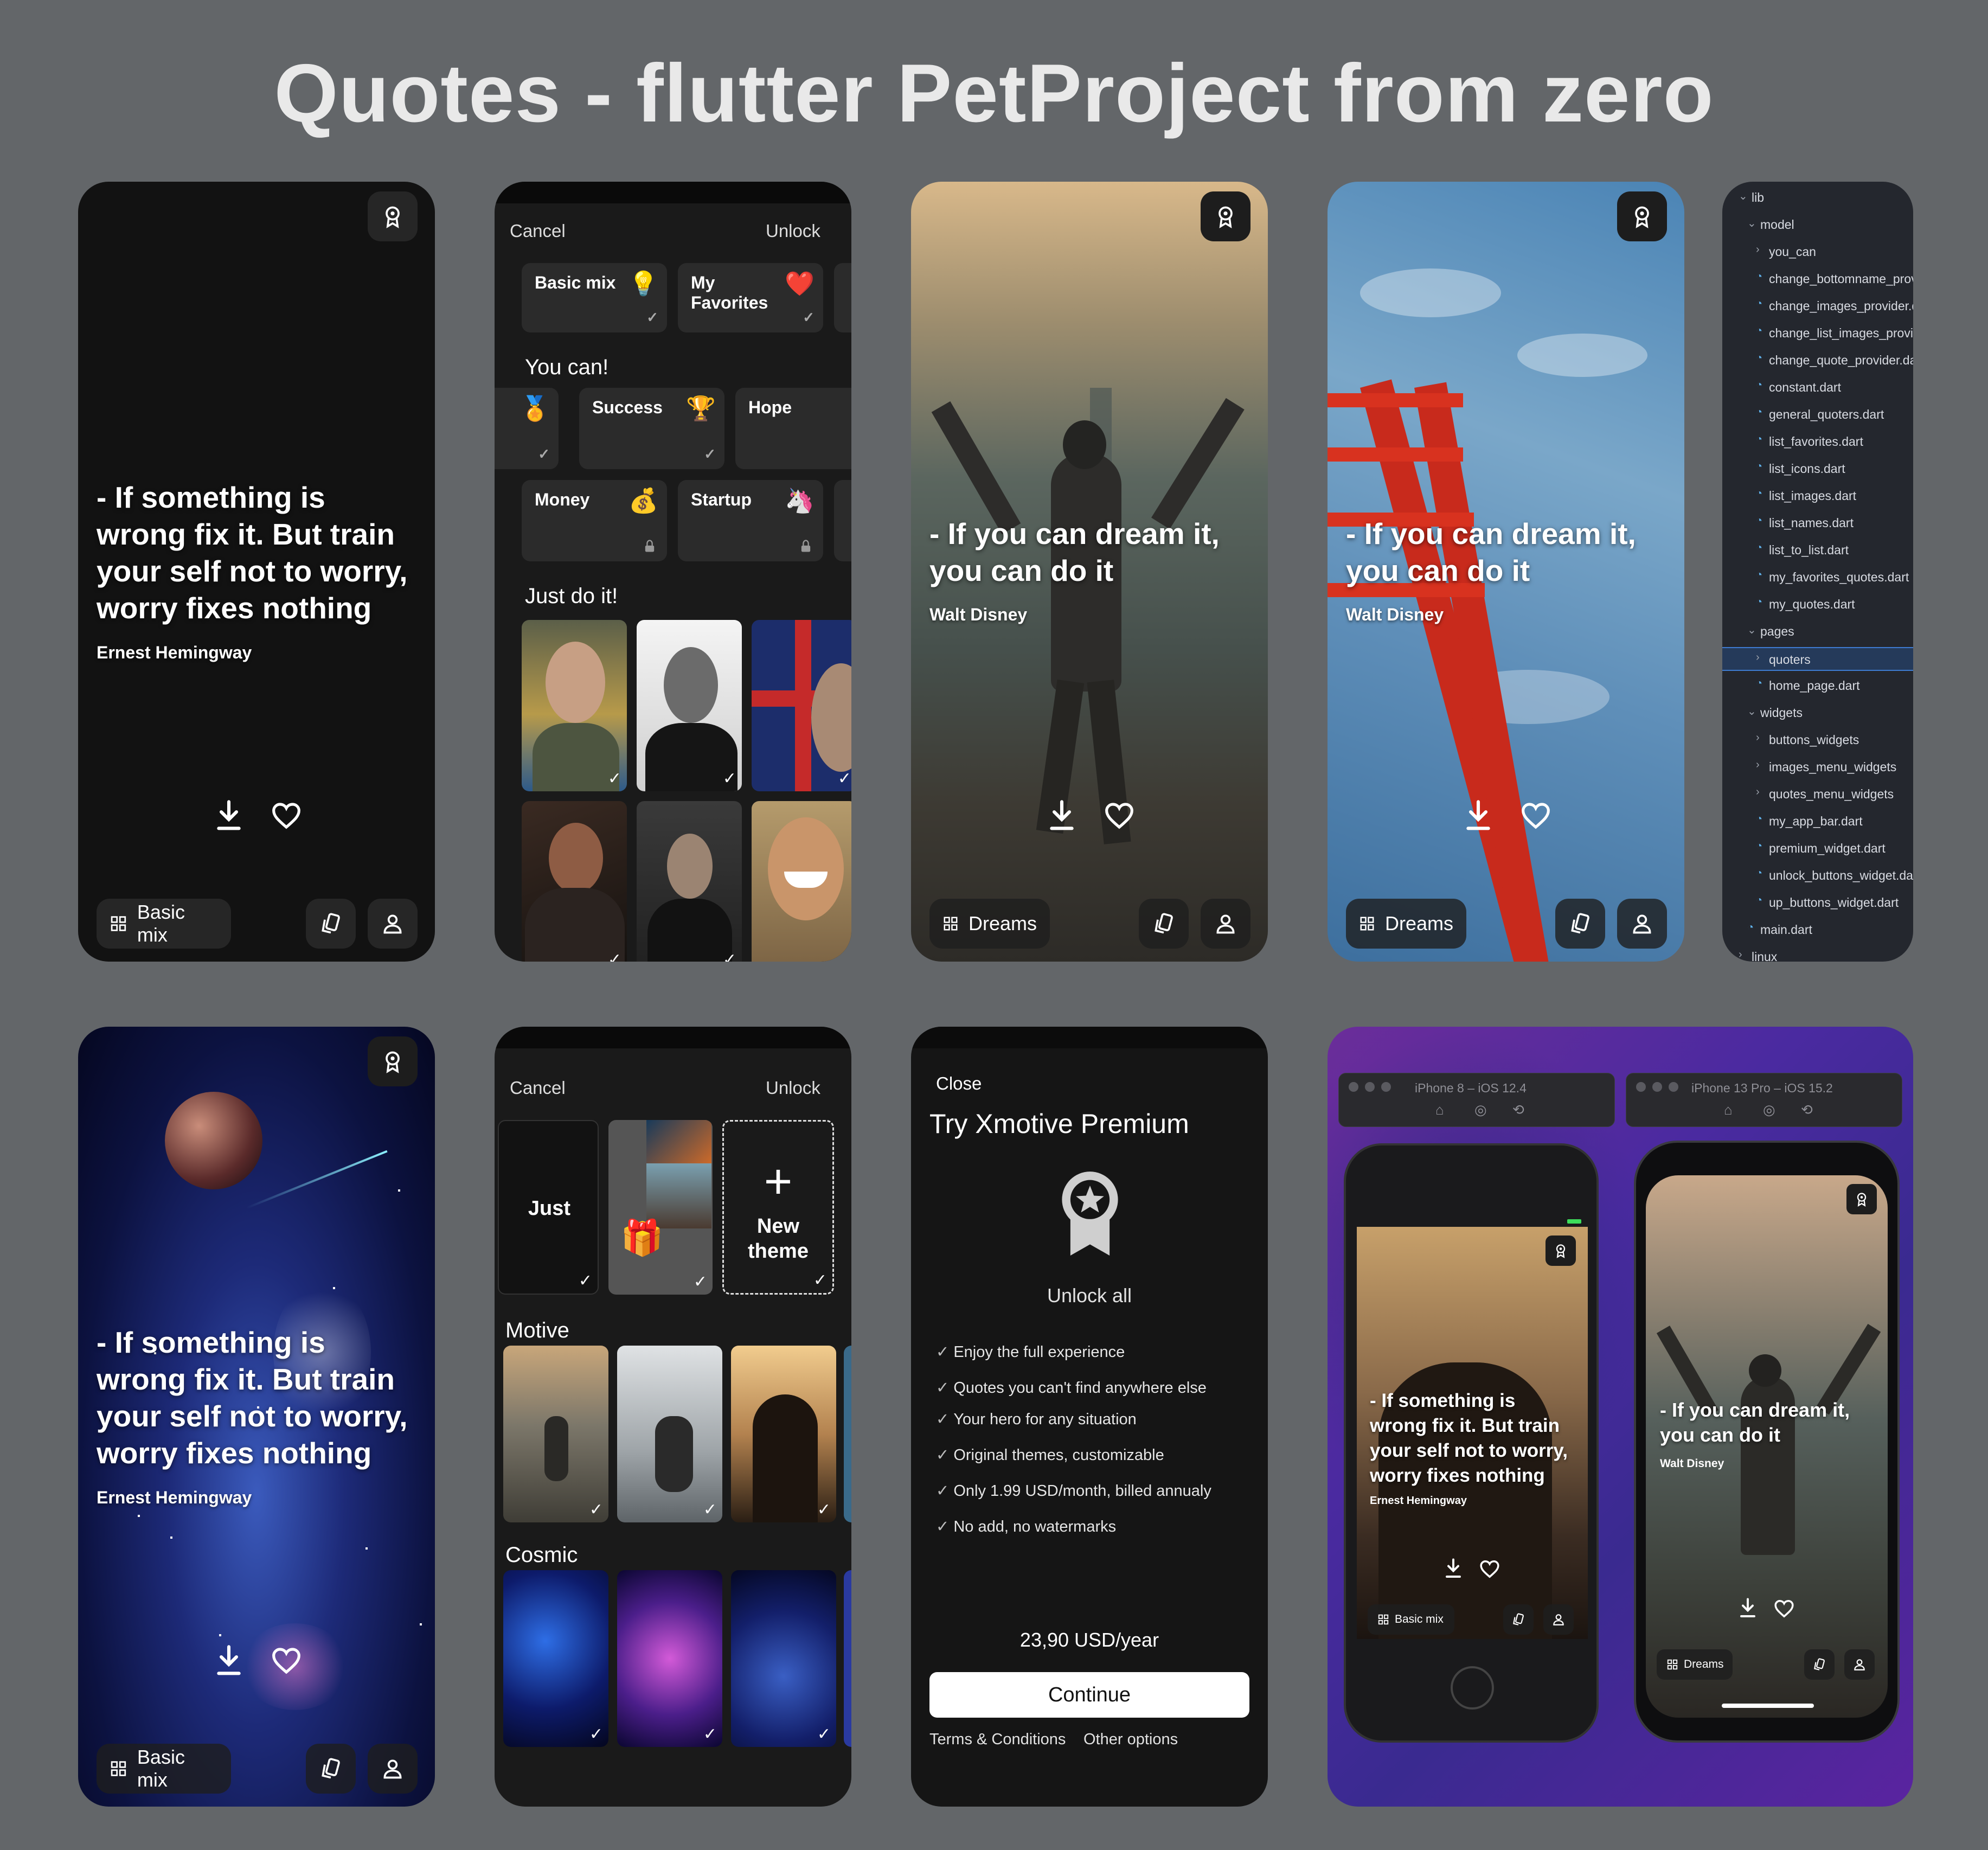 Image resolution: width=1988 pixels, height=1850 pixels. I want to click on new-theme-button: + New theme ✓, so click(778, 1207).